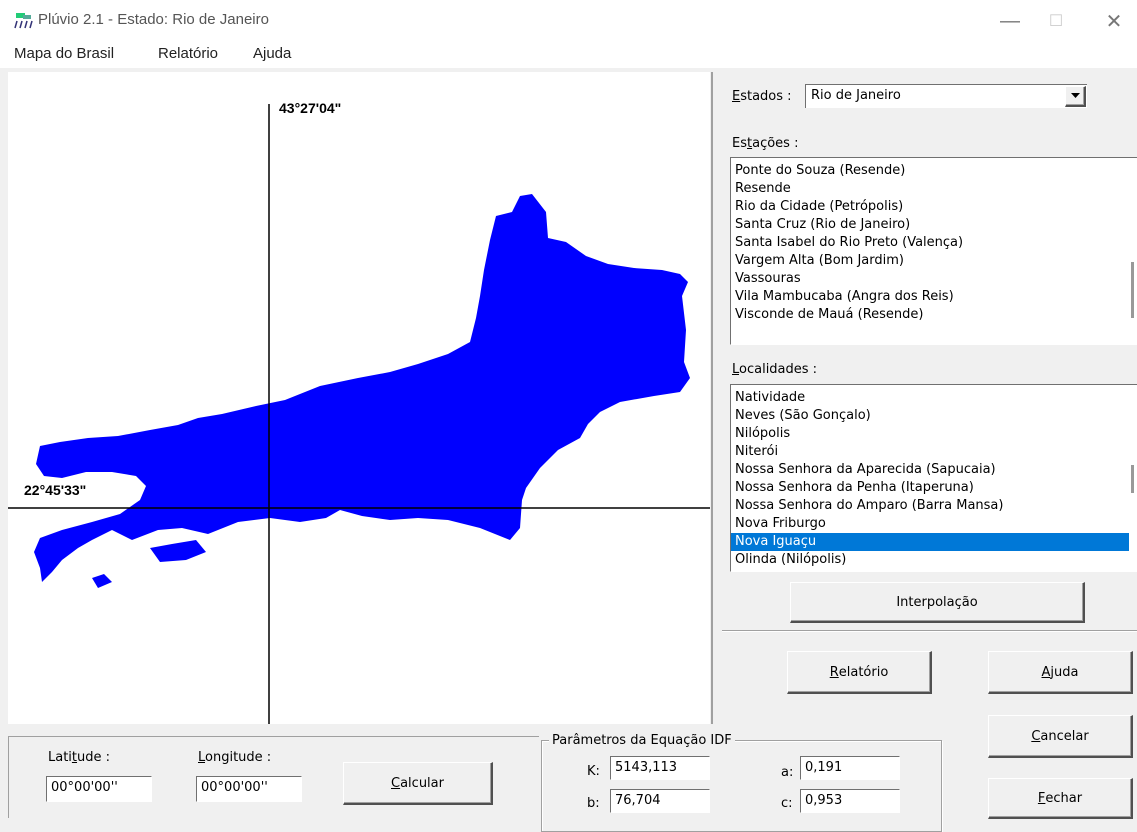 The width and height of the screenshot is (1137, 832). Describe the element at coordinates (1060, 672) in the screenshot. I see `ajuda-button: Ajuda` at that location.